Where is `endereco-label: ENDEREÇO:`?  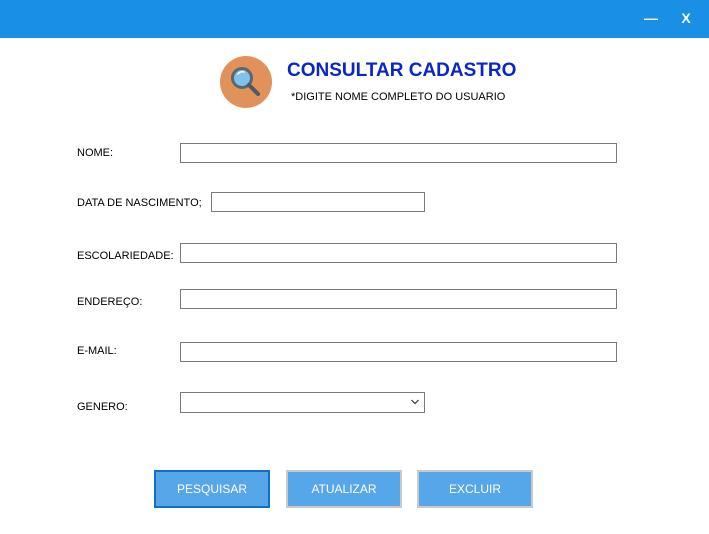 endereco-label: ENDEREÇO: is located at coordinates (110, 302).